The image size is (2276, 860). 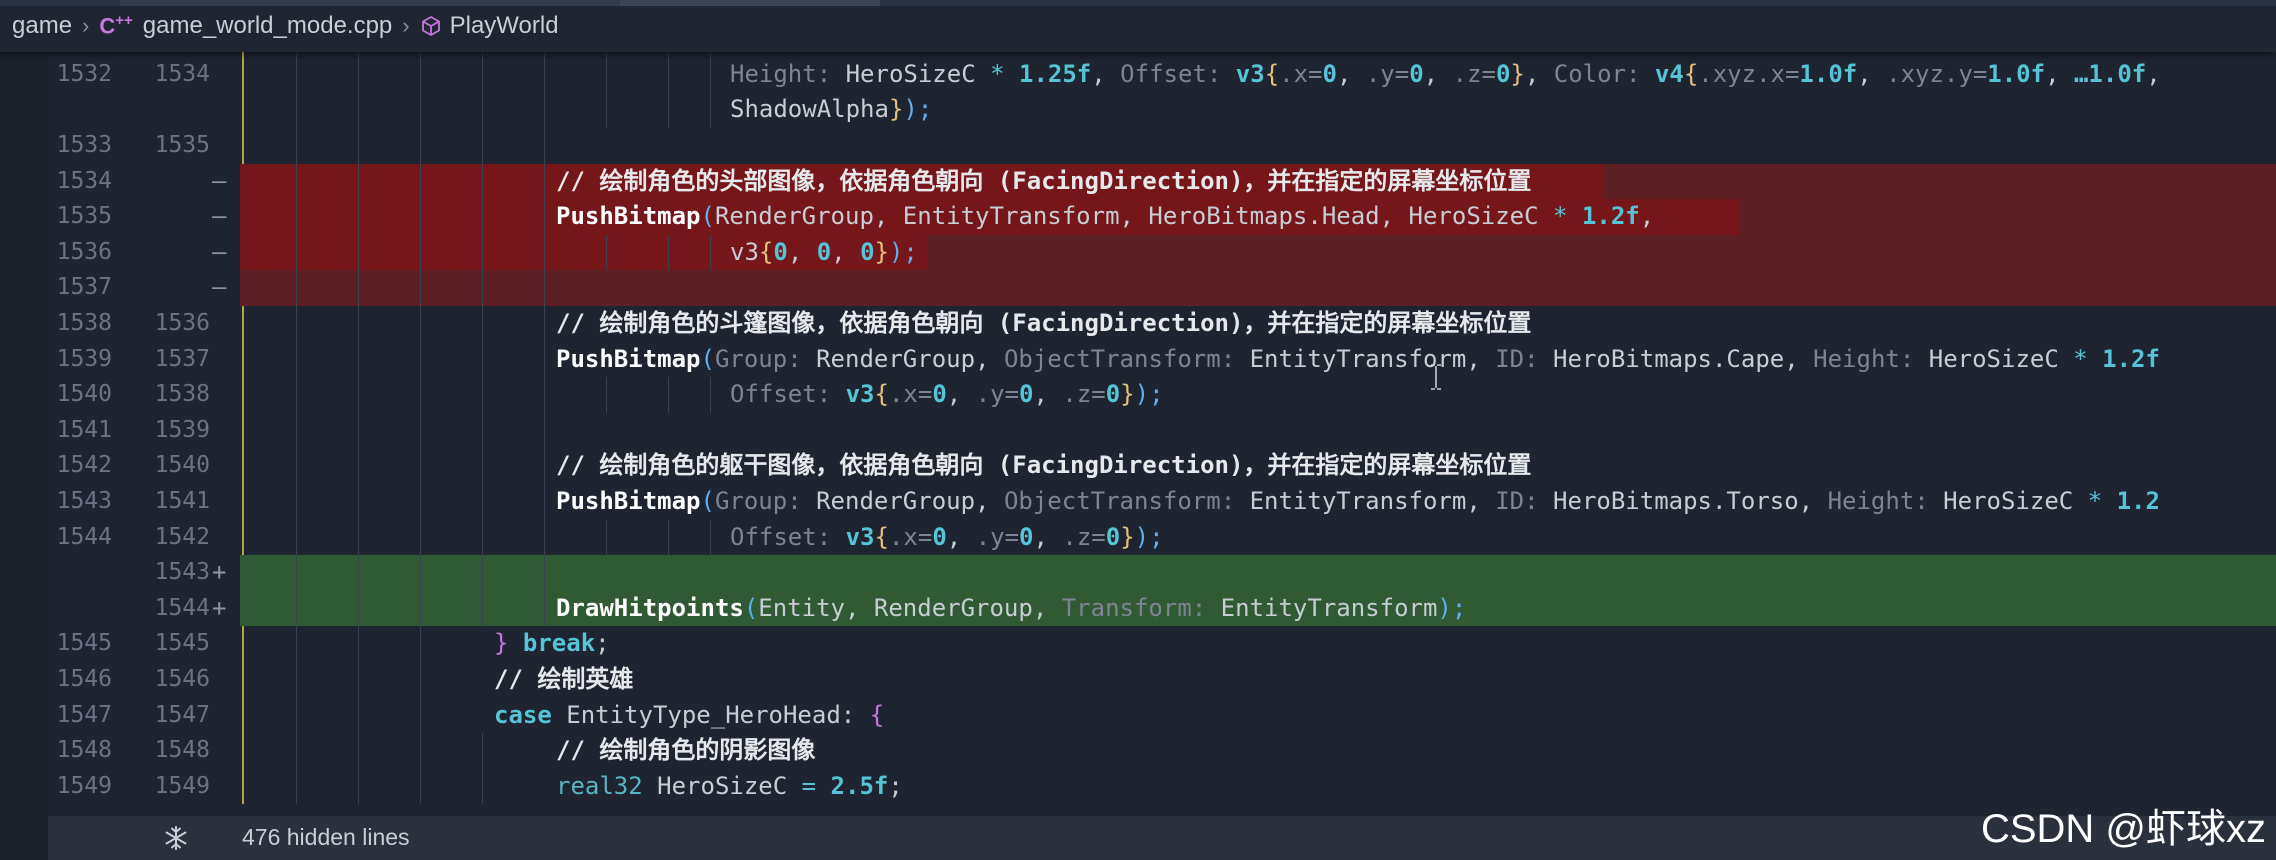 I want to click on code-token: .z=, so click(x=1084, y=536).